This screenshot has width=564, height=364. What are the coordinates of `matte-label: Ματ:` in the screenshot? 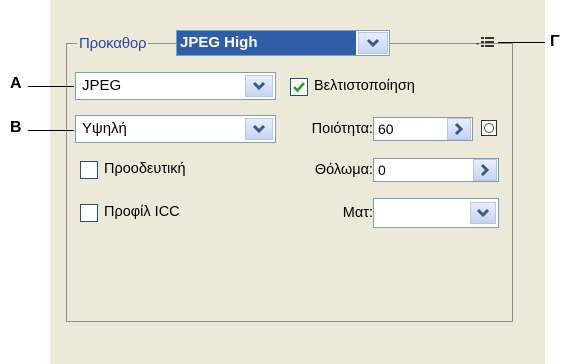 It's located at (357, 213).